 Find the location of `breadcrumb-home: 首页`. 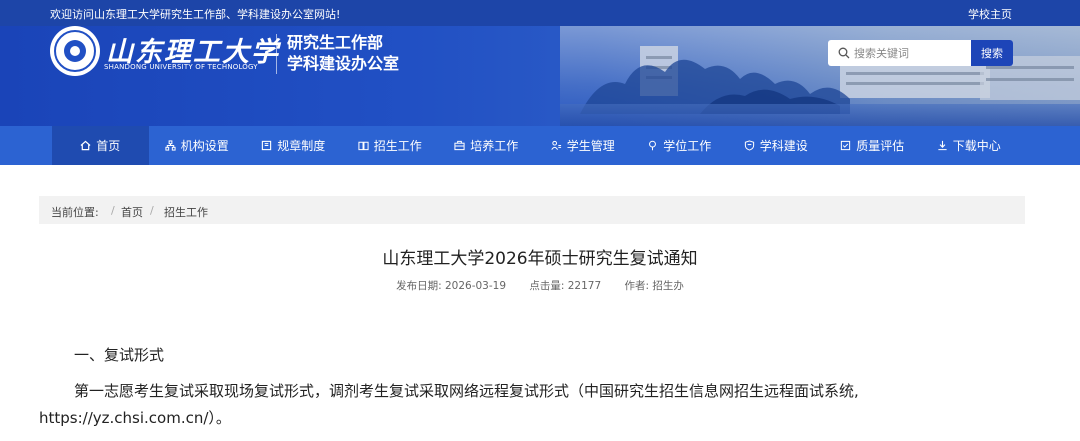

breadcrumb-home: 首页 is located at coordinates (132, 212).